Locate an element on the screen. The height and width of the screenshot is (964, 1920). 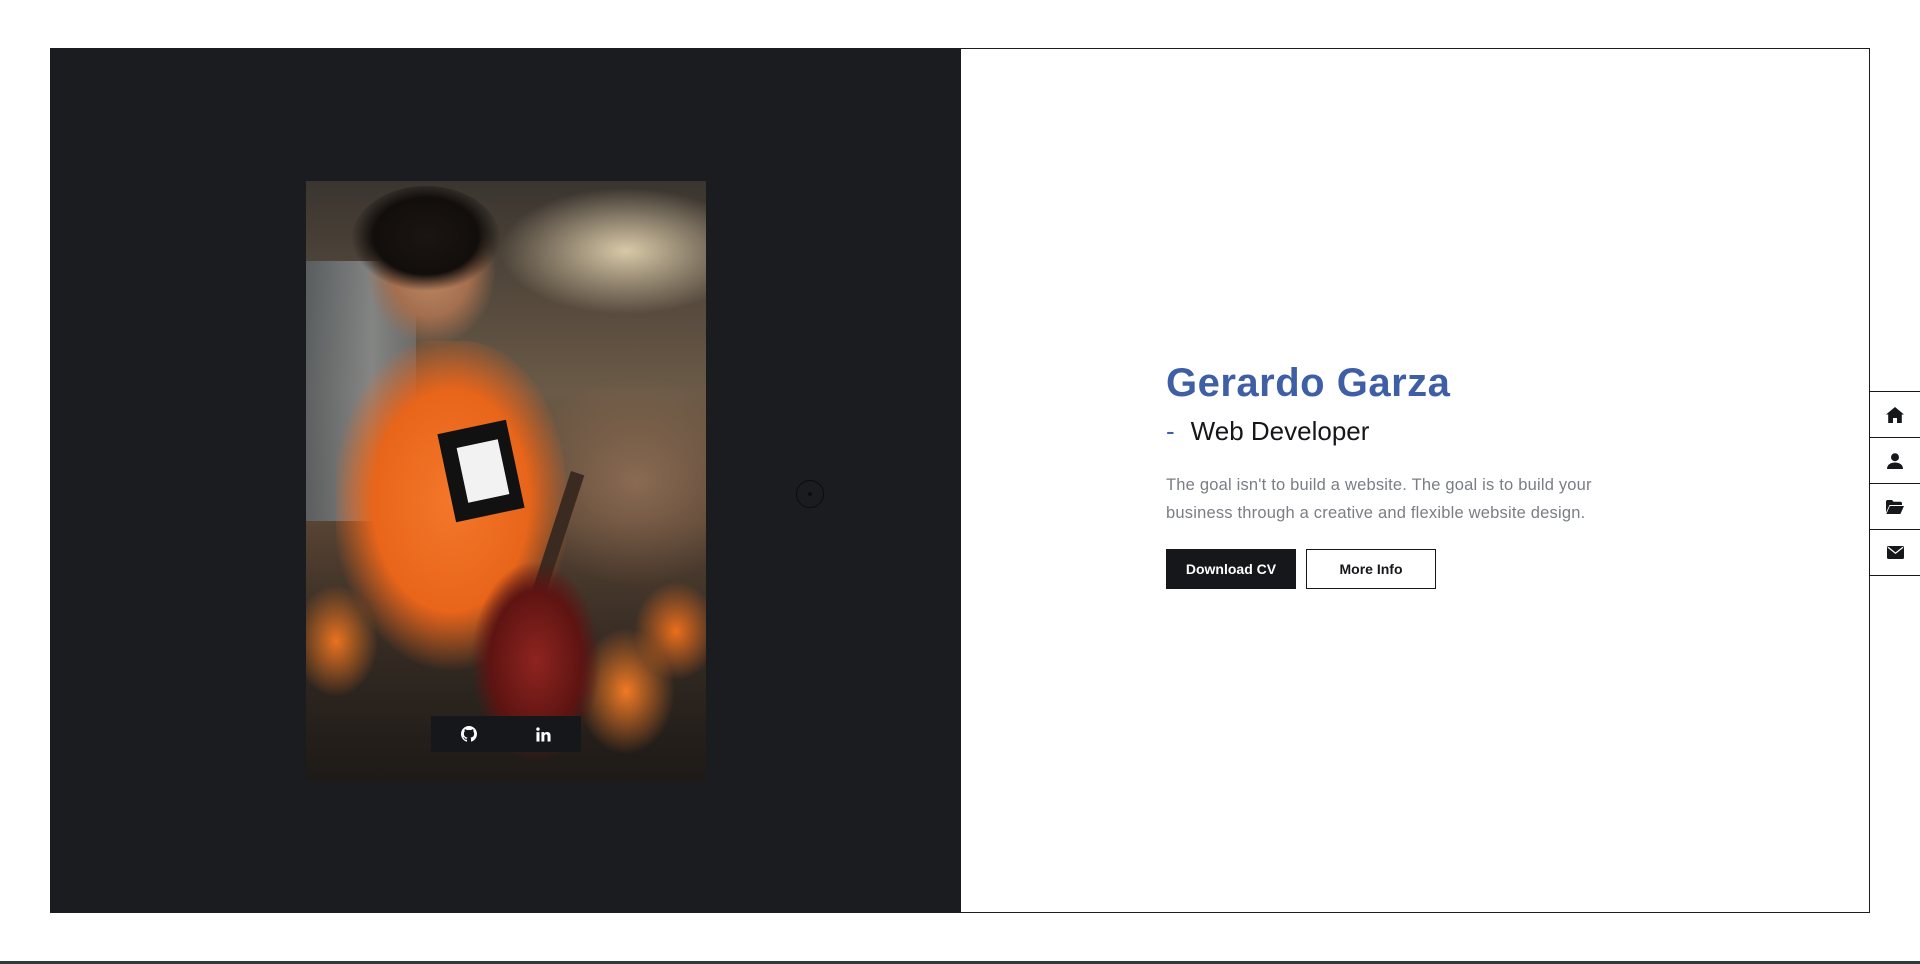
role-text: Web Developer is located at coordinates (1280, 431).